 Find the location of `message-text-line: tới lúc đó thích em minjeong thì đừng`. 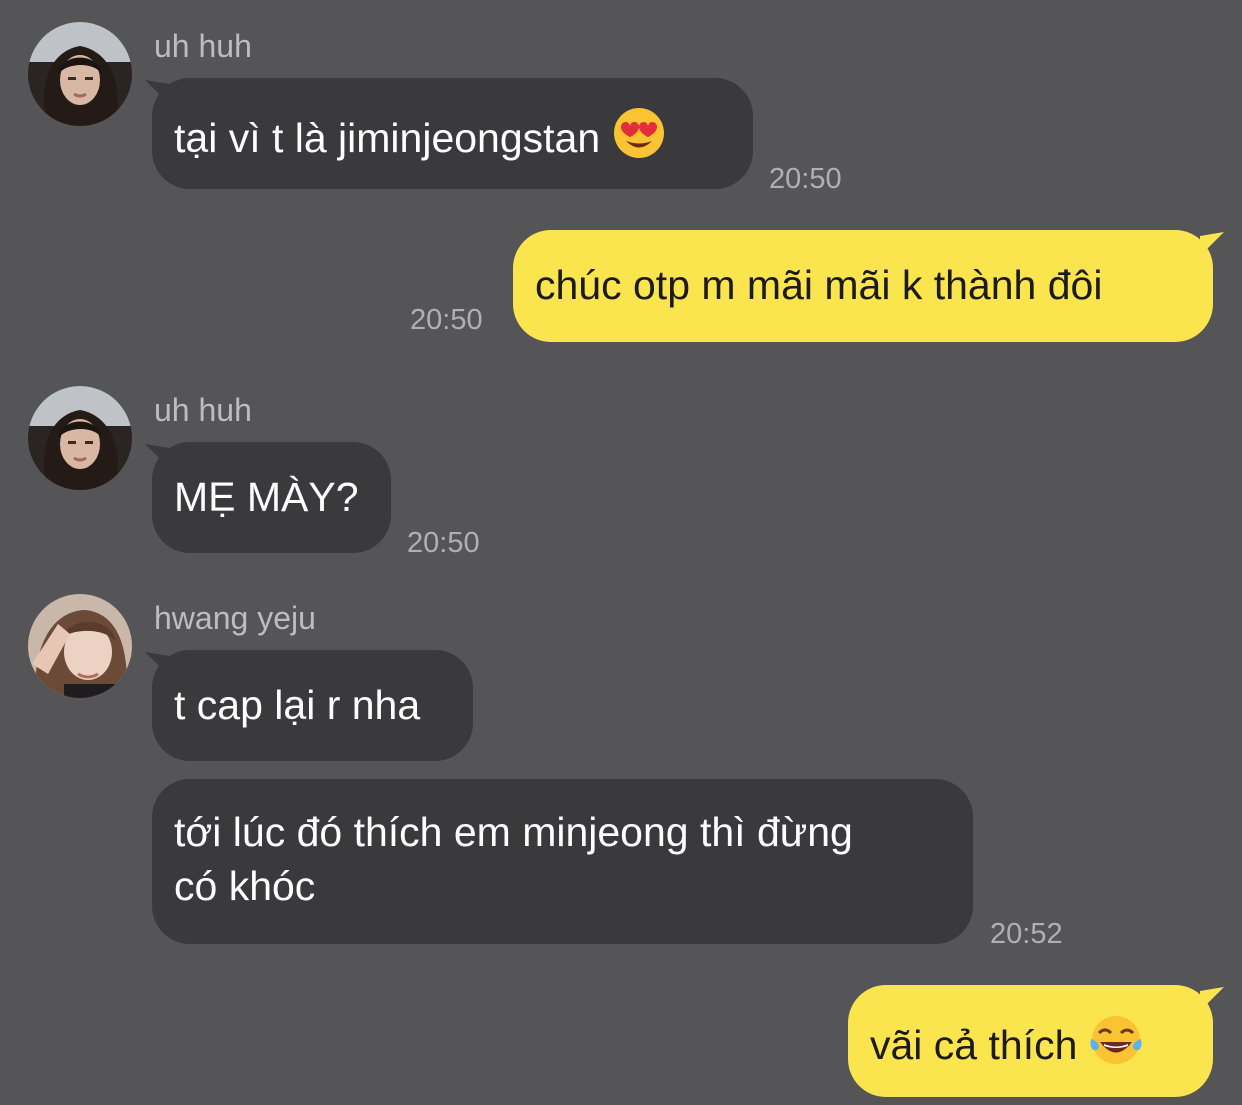

message-text-line: tới lúc đó thích em minjeong thì đừng is located at coordinates (513, 832).